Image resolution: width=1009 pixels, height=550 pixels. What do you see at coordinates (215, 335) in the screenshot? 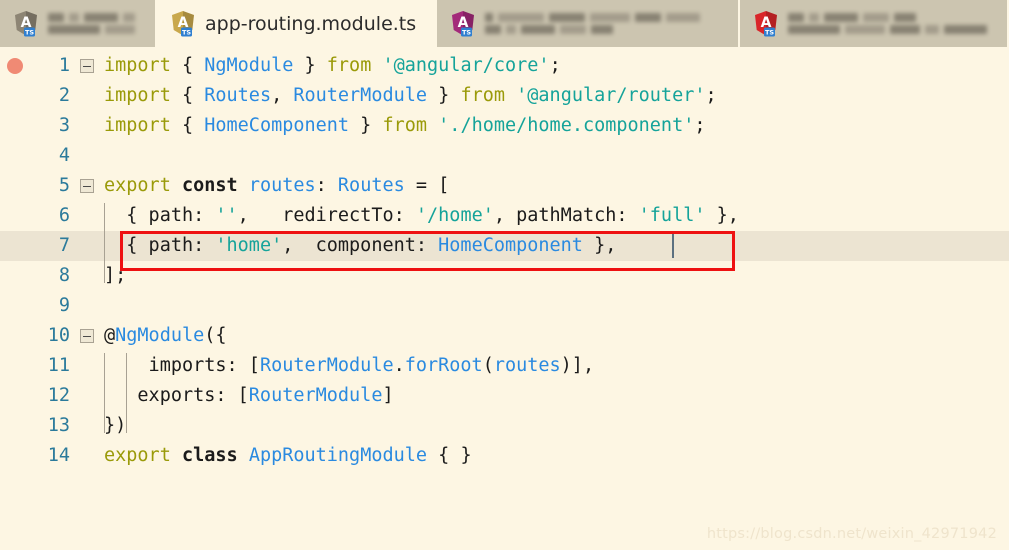
I see `token-plain: ({` at bounding box center [215, 335].